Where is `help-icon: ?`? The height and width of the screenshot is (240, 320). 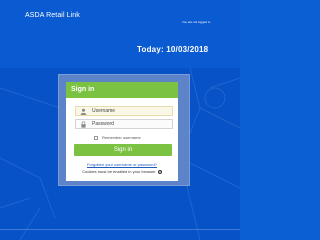 help-icon: ? is located at coordinates (159, 171).